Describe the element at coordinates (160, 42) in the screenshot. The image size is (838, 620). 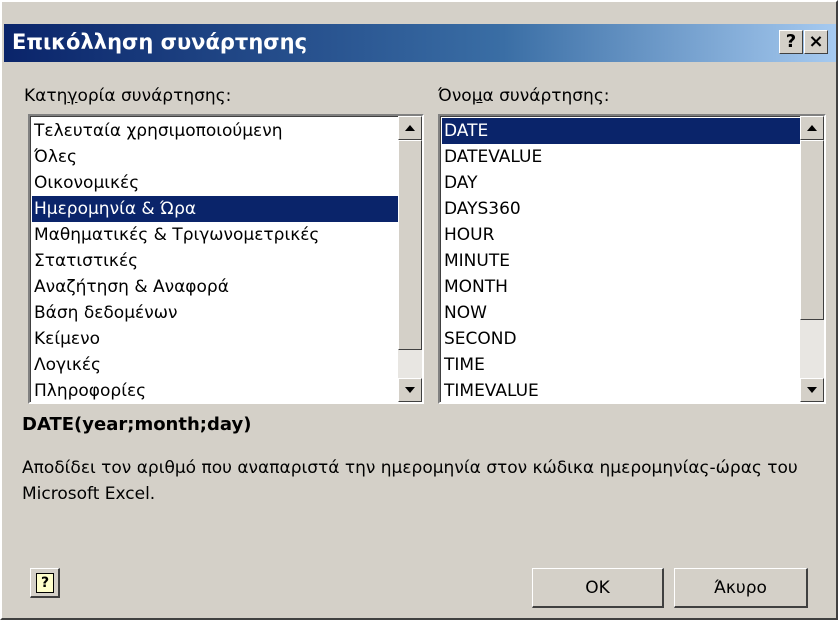
I see `dialog-title: Επικόλληση συνάρτησης` at that location.